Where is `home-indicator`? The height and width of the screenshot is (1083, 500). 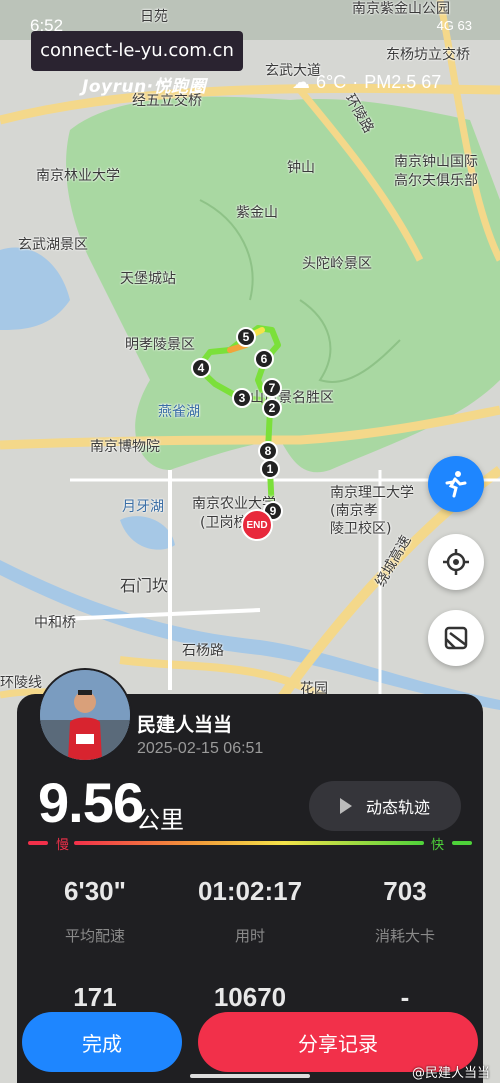
home-indicator is located at coordinates (250, 1076).